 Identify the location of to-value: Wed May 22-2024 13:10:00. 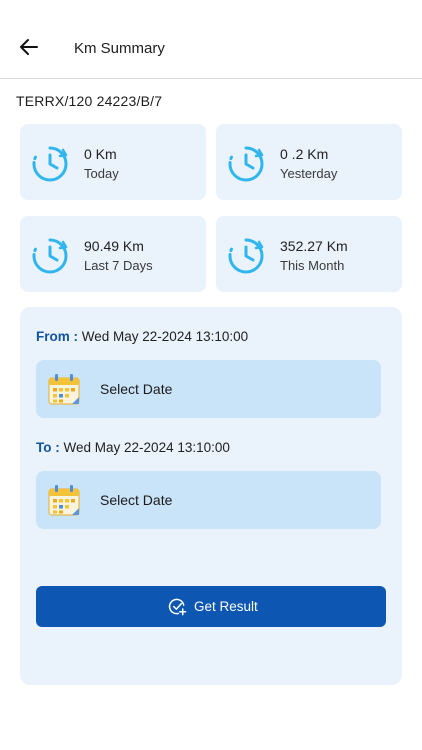
(146, 447).